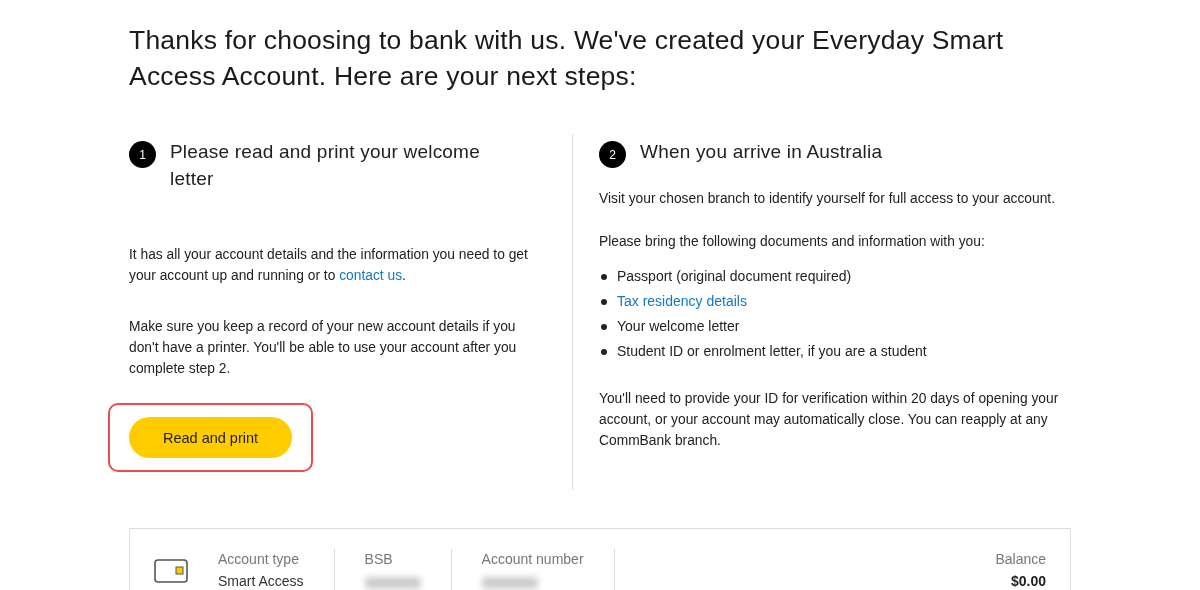 The image size is (1200, 590). What do you see at coordinates (532, 559) in the screenshot?
I see `field-label: Account number` at bounding box center [532, 559].